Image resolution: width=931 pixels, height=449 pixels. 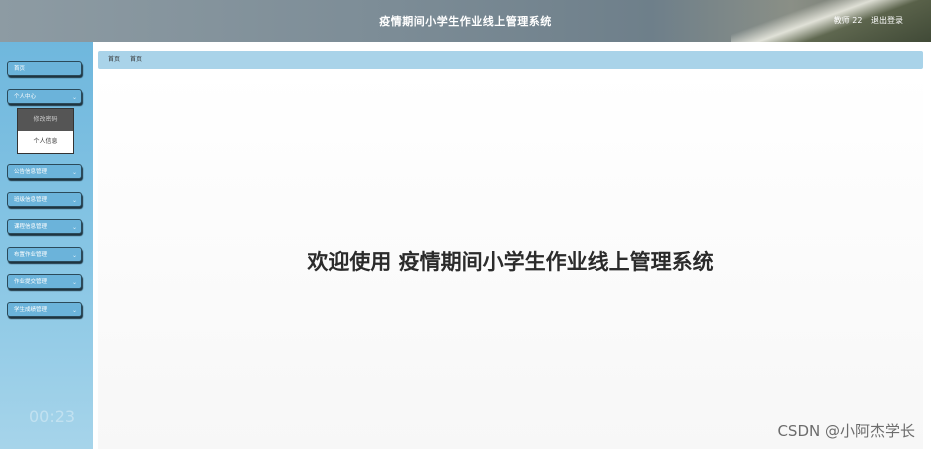 I want to click on logout-link: 退出登录, so click(x=887, y=20).